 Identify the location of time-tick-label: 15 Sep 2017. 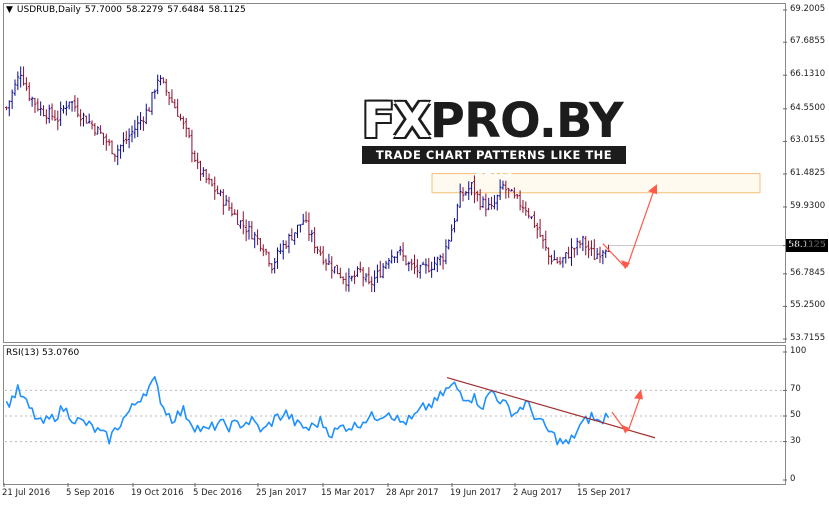
(604, 493).